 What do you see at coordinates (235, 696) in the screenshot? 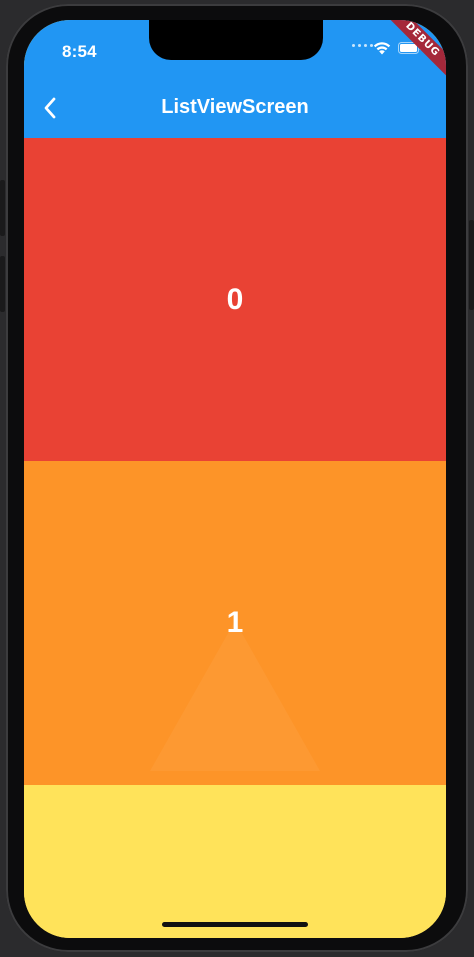
I see `ripple-highlight` at bounding box center [235, 696].